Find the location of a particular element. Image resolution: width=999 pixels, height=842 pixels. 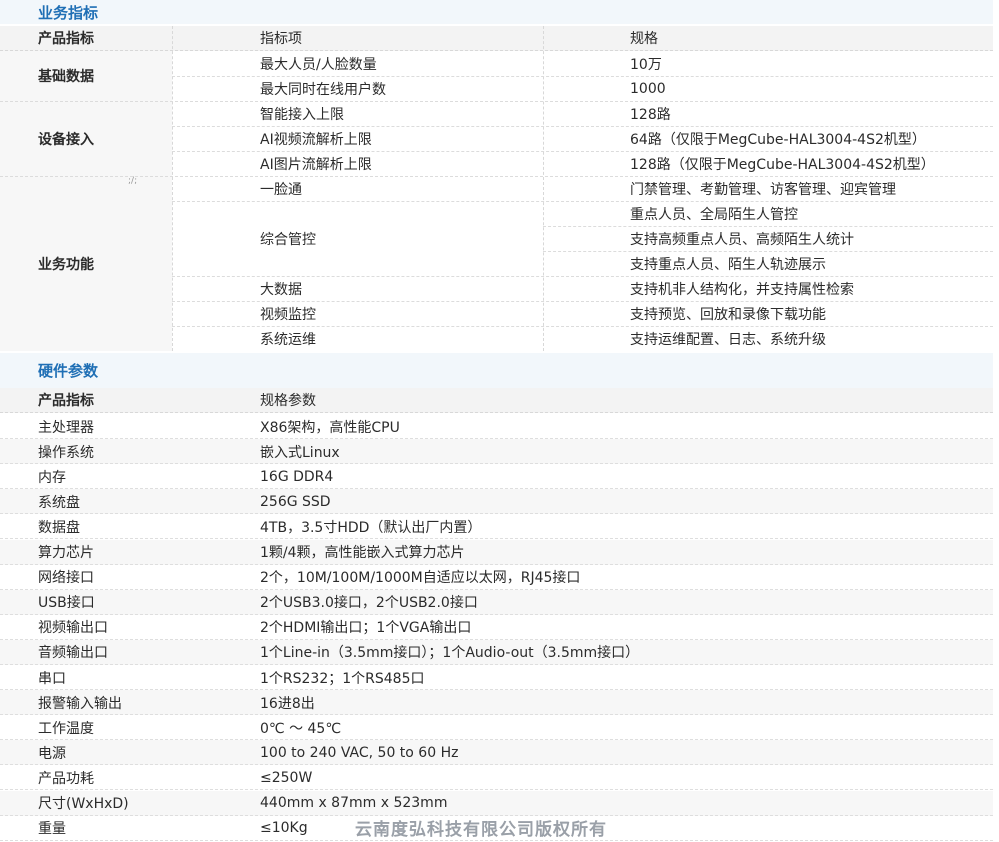

hardware-param-name: 网络接口 is located at coordinates (66, 578).